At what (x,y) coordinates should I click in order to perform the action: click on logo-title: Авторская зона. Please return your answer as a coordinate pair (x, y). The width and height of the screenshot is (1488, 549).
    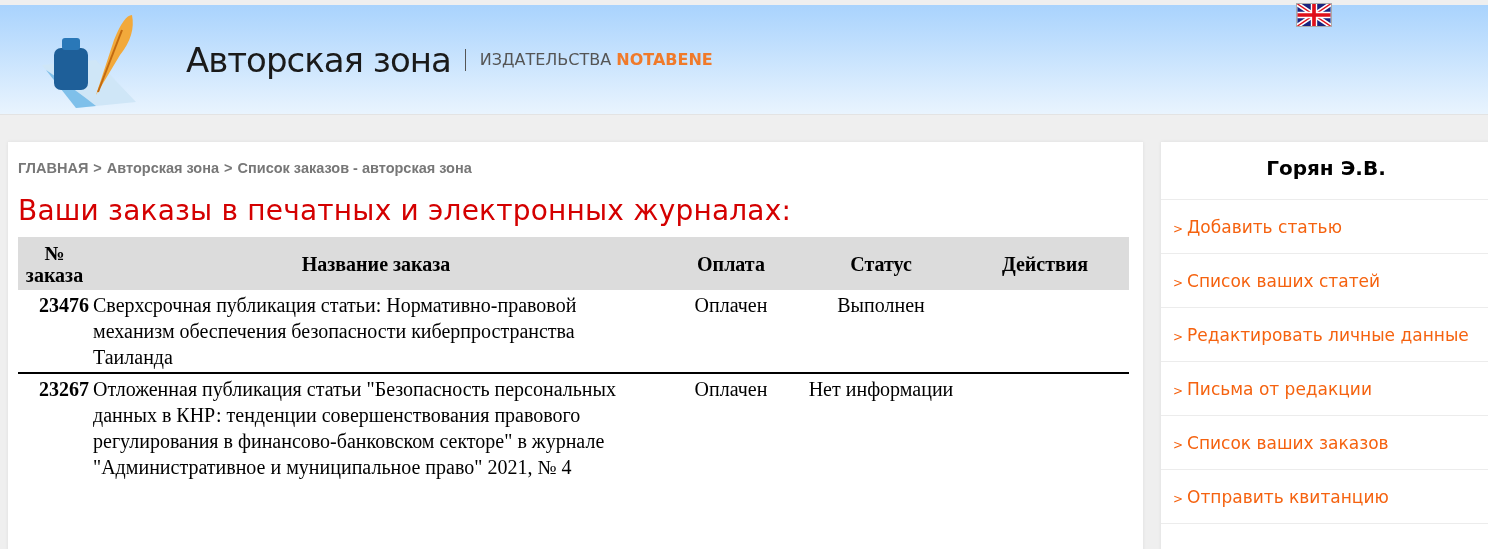
    Looking at the image, I should click on (318, 59).